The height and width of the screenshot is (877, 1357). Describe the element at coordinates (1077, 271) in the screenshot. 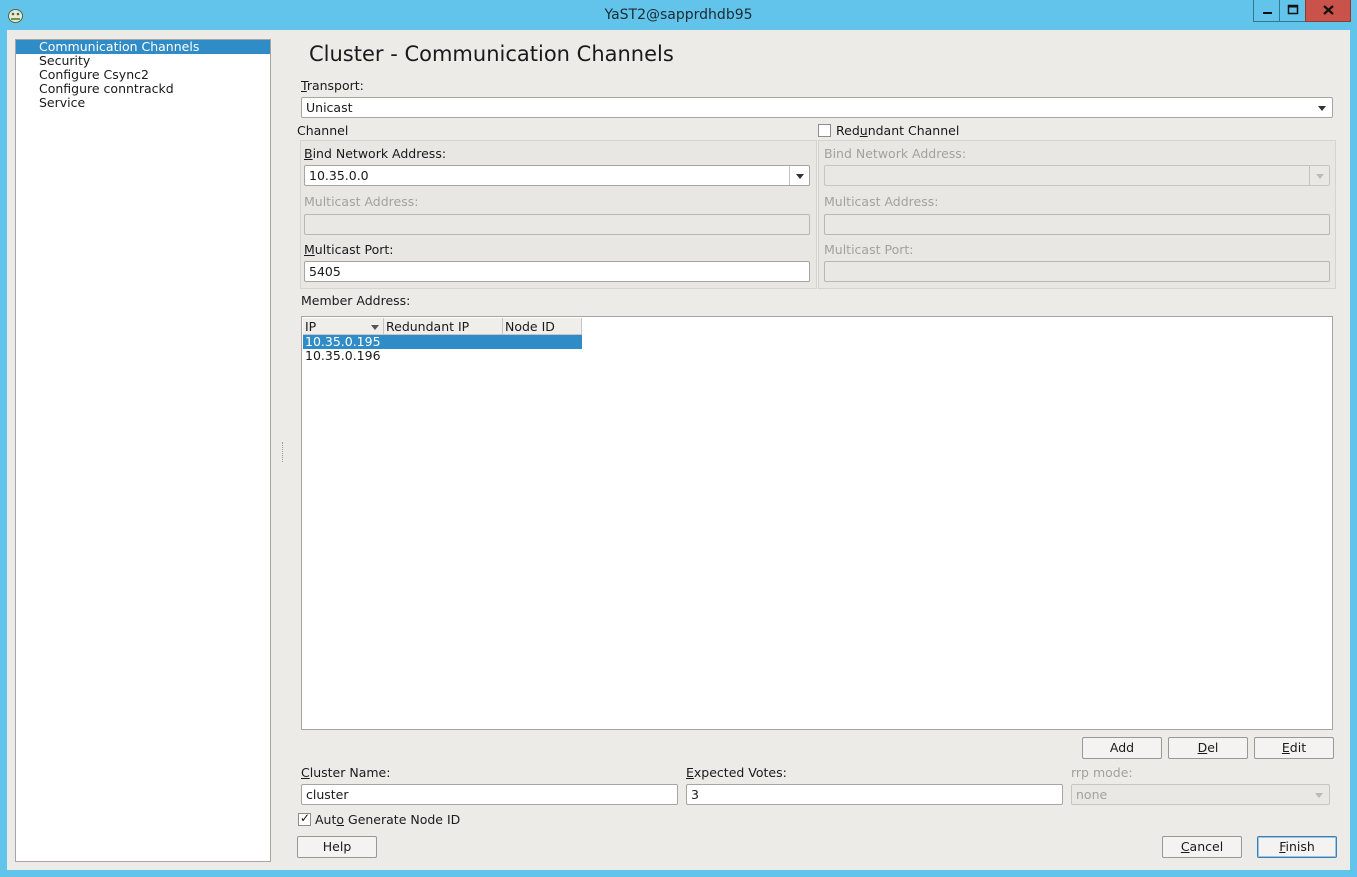

I see `redundant-multicast-port-field` at that location.